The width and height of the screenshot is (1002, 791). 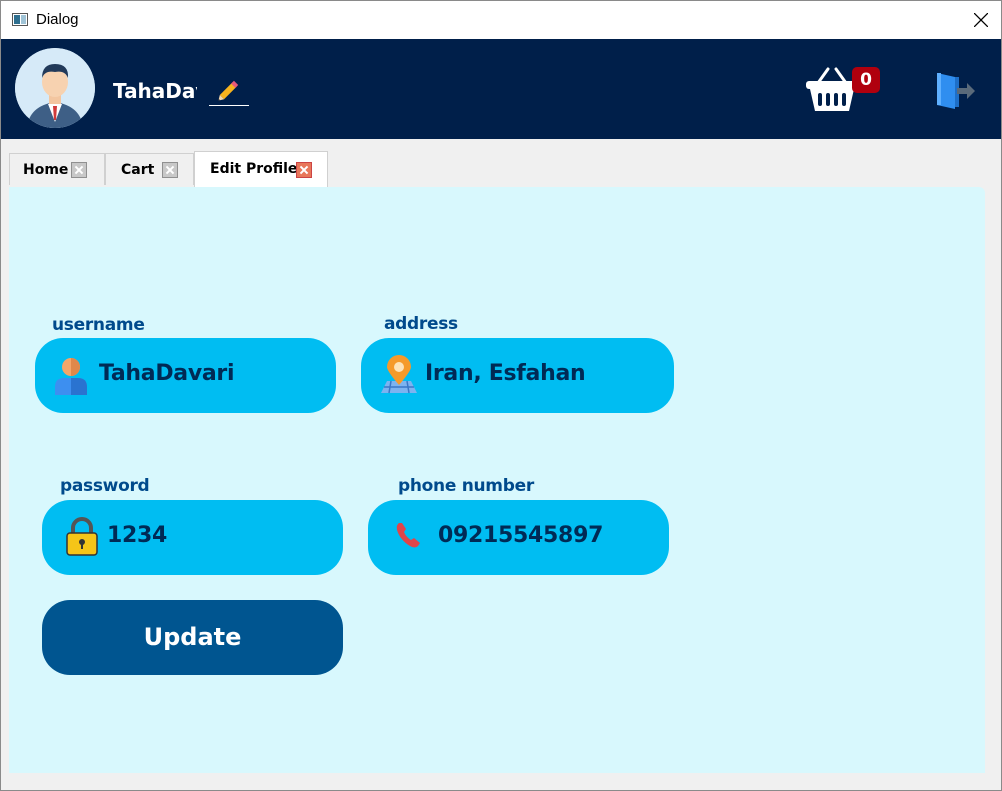 What do you see at coordinates (501, 20) in the screenshot?
I see `title-bar: Dialog` at bounding box center [501, 20].